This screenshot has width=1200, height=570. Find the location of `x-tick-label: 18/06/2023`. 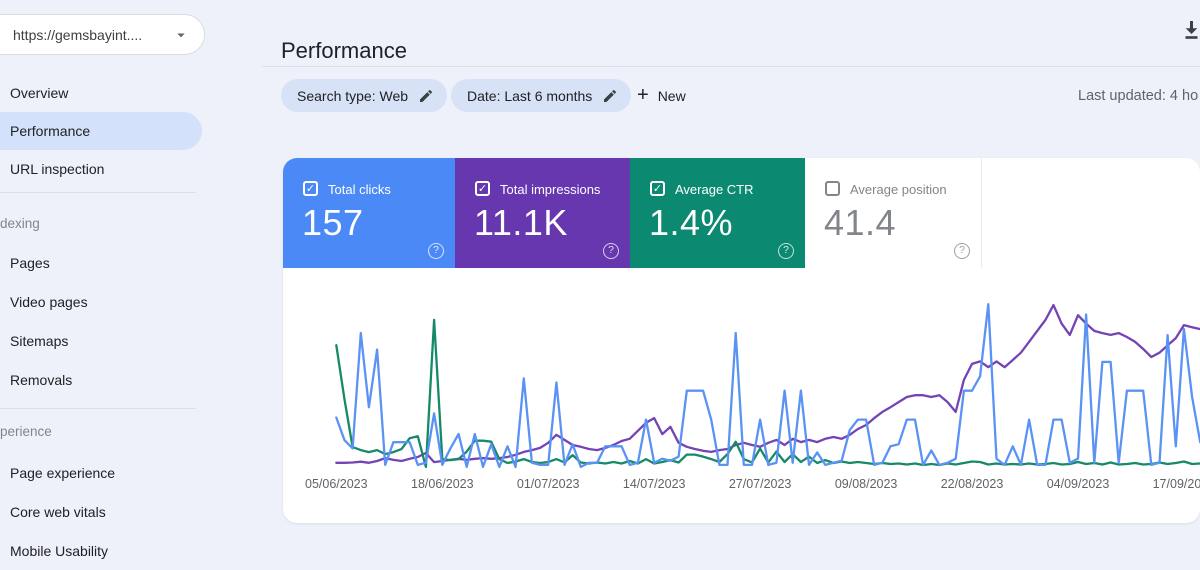

x-tick-label: 18/06/2023 is located at coordinates (442, 484).